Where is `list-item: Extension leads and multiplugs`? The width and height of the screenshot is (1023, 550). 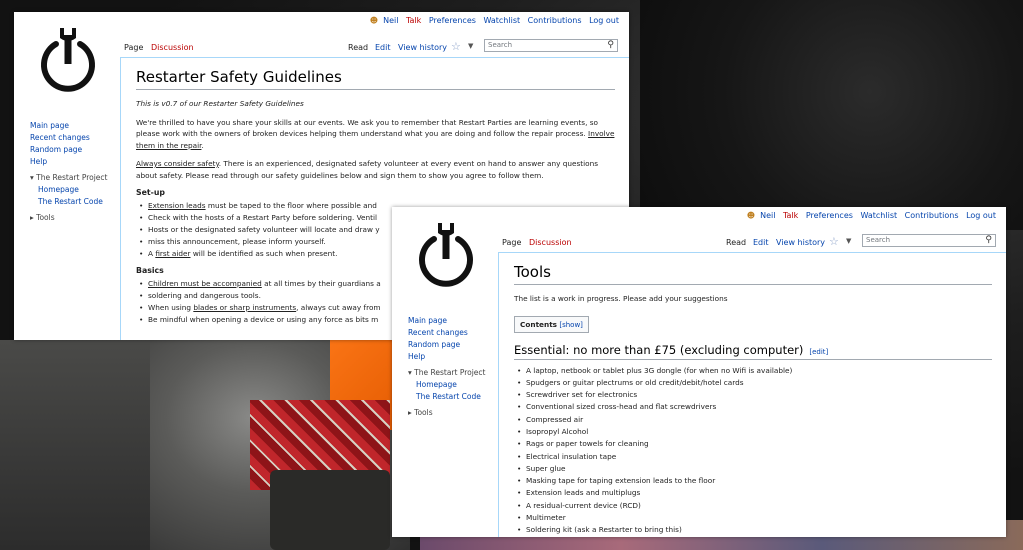 list-item: Extension leads and multiplugs is located at coordinates (754, 493).